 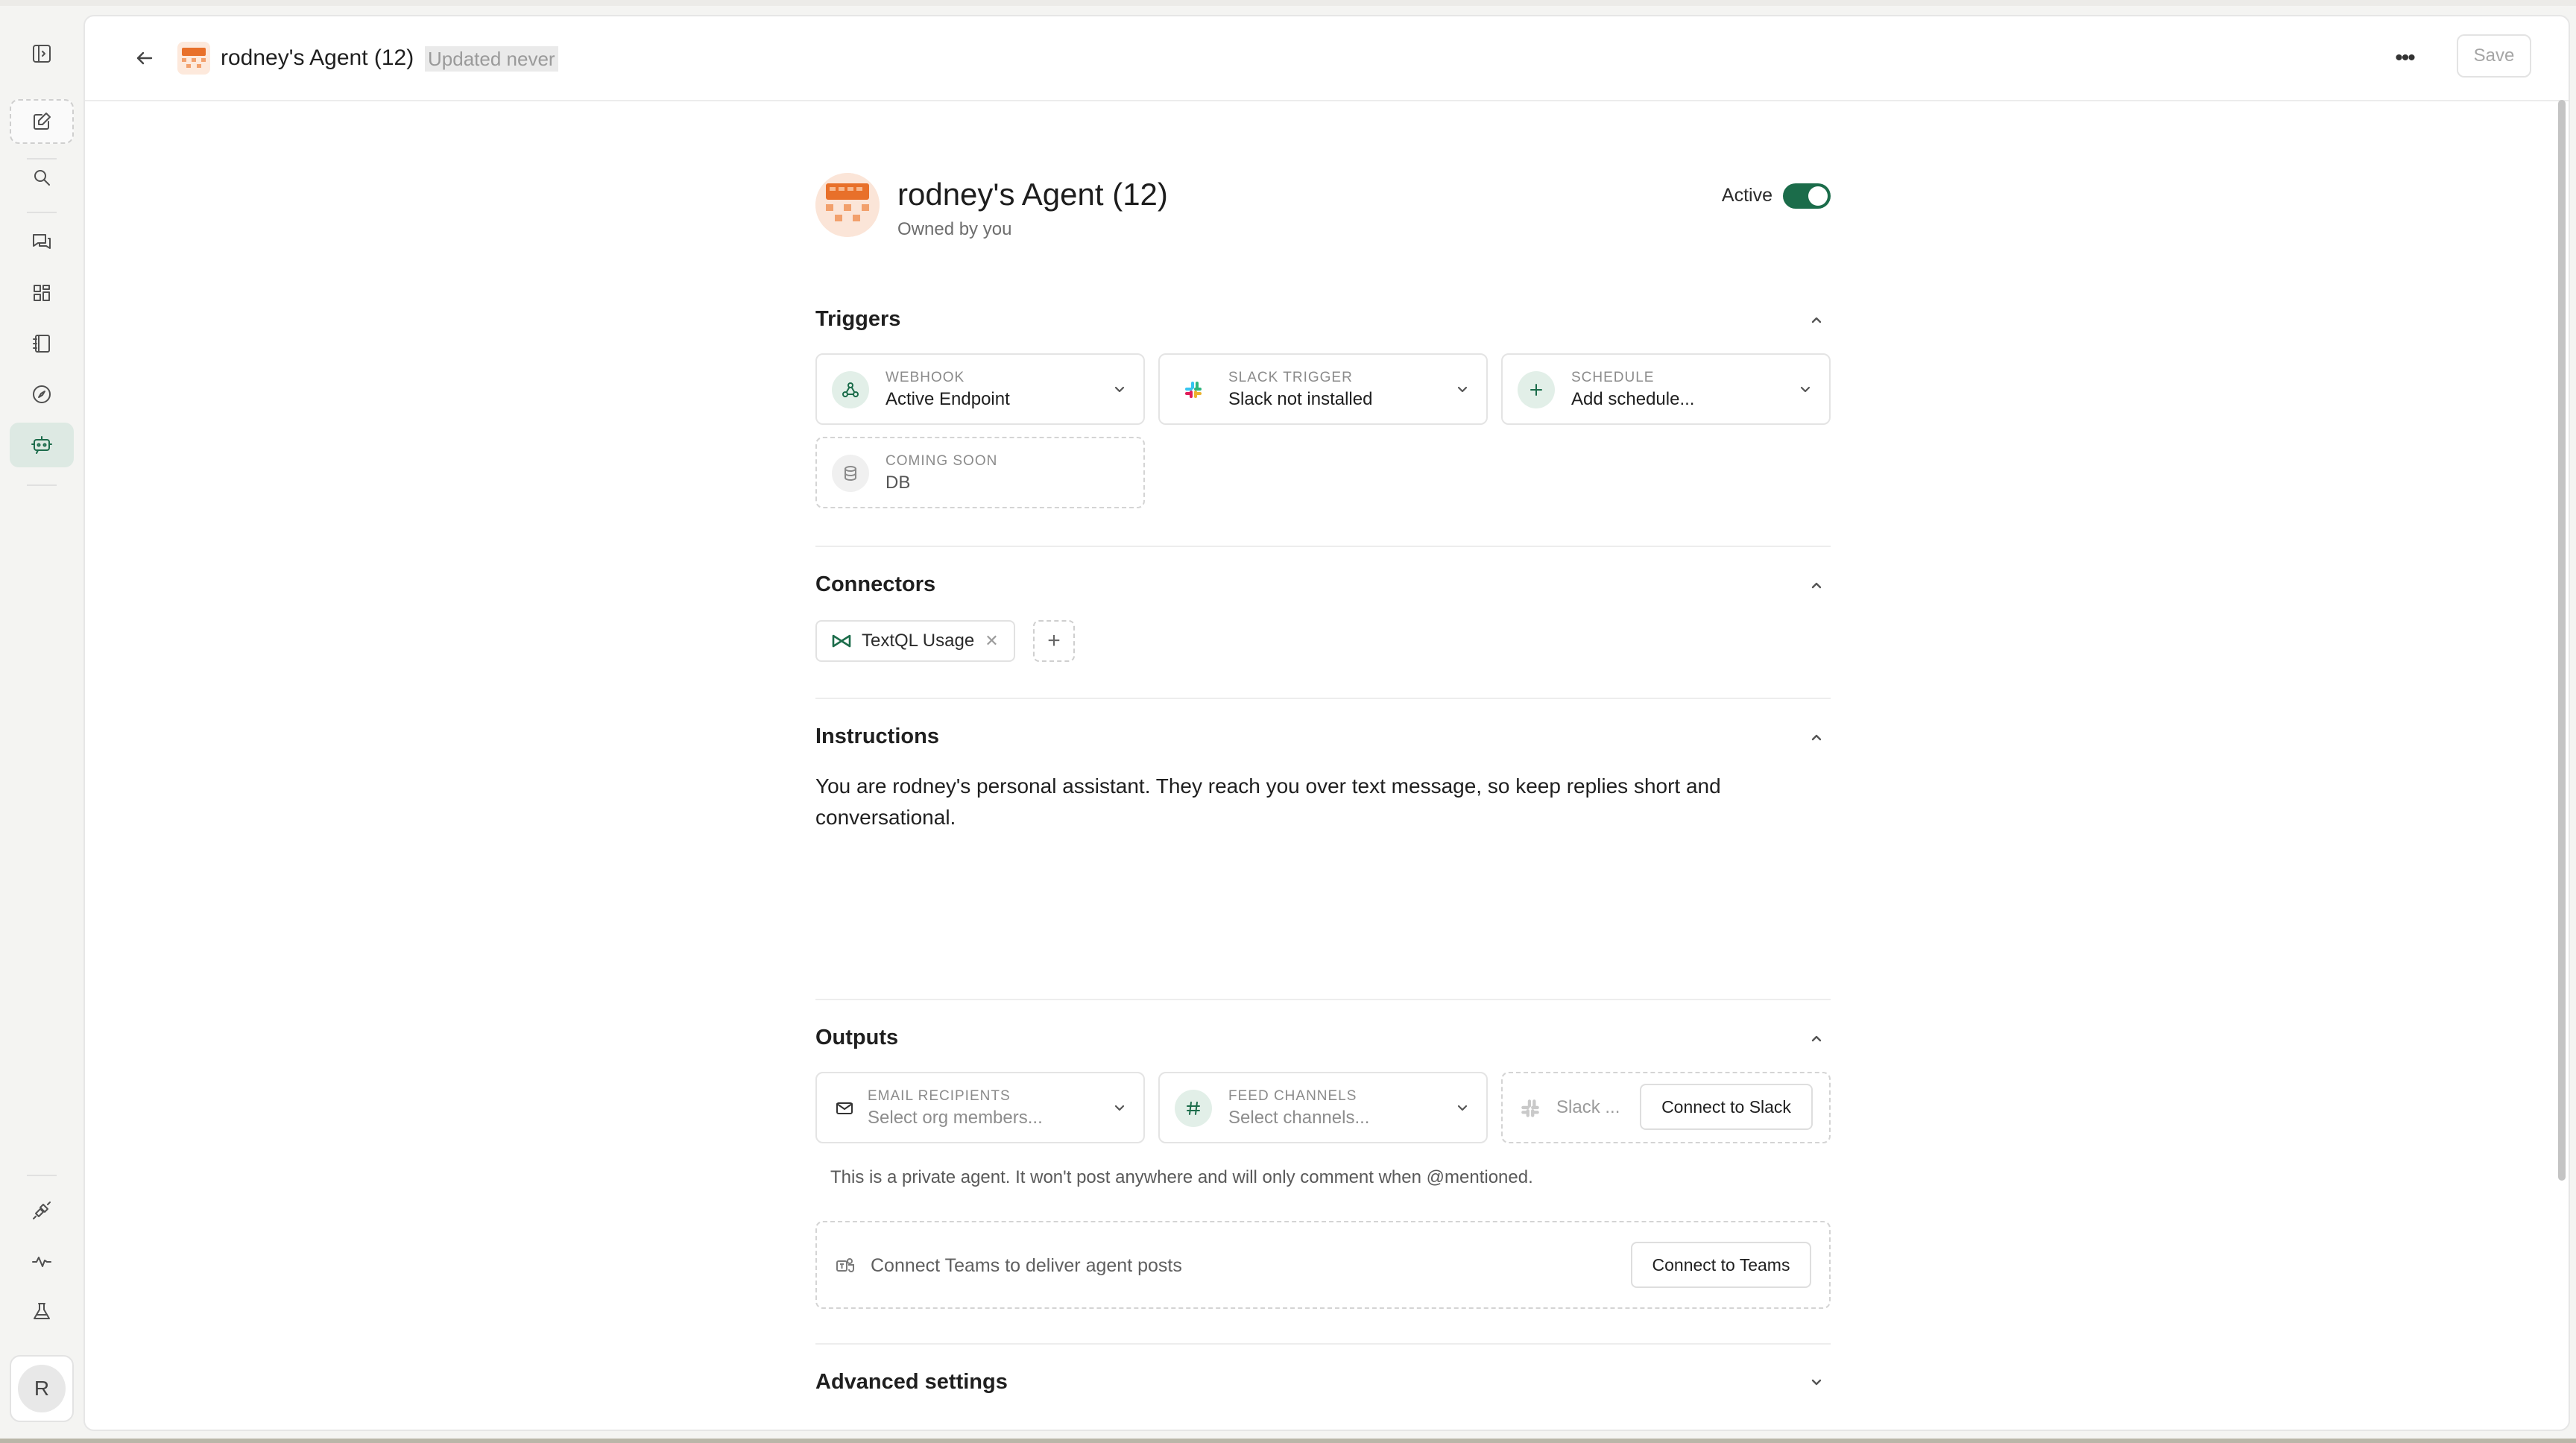 I want to click on window-bottom-strip, so click(x=1288, y=1441).